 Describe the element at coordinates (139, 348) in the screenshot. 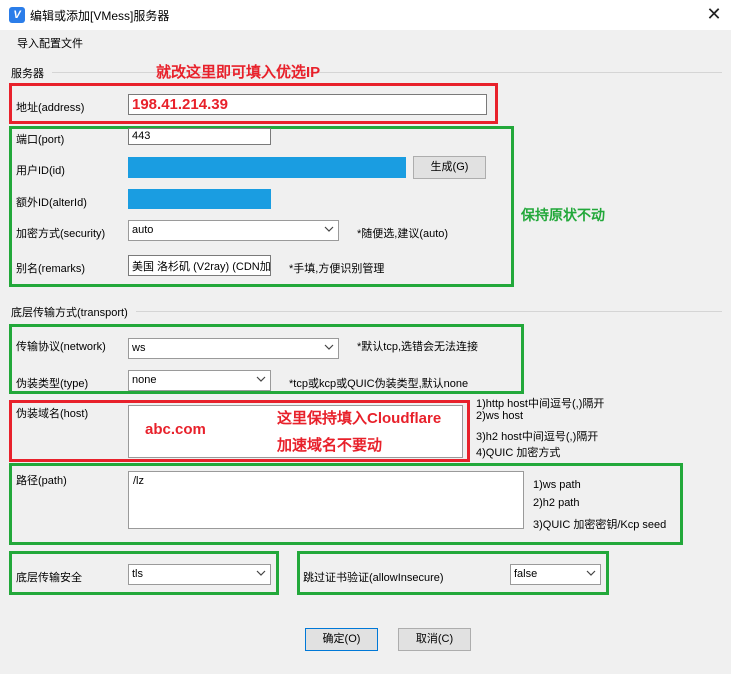

I see `network-value: ws` at that location.